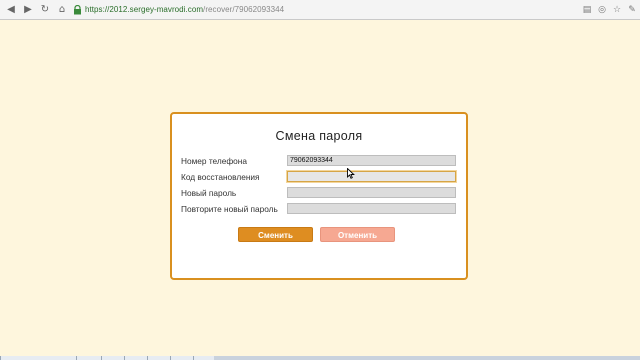 Image resolution: width=640 pixels, height=360 pixels. I want to click on reload-icon: ↻, so click(45, 10).